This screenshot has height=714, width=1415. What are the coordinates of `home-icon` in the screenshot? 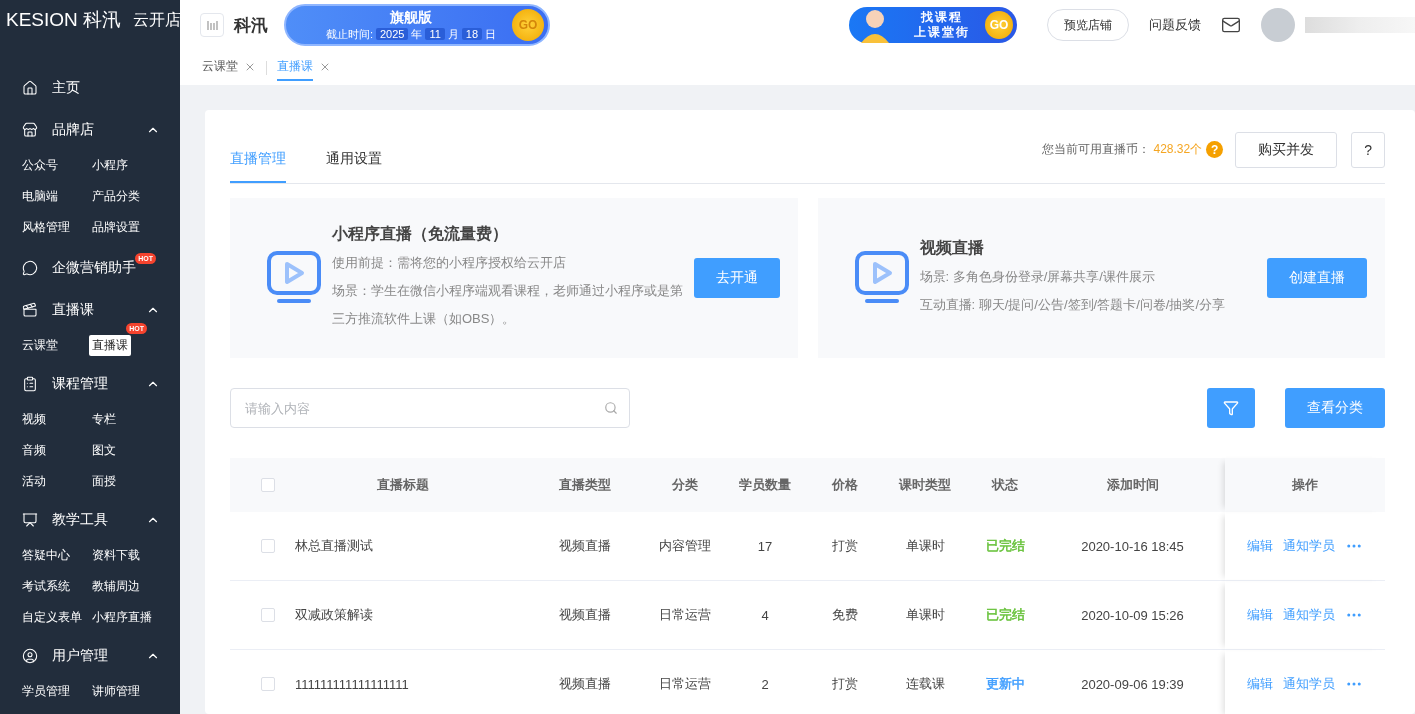 It's located at (30, 88).